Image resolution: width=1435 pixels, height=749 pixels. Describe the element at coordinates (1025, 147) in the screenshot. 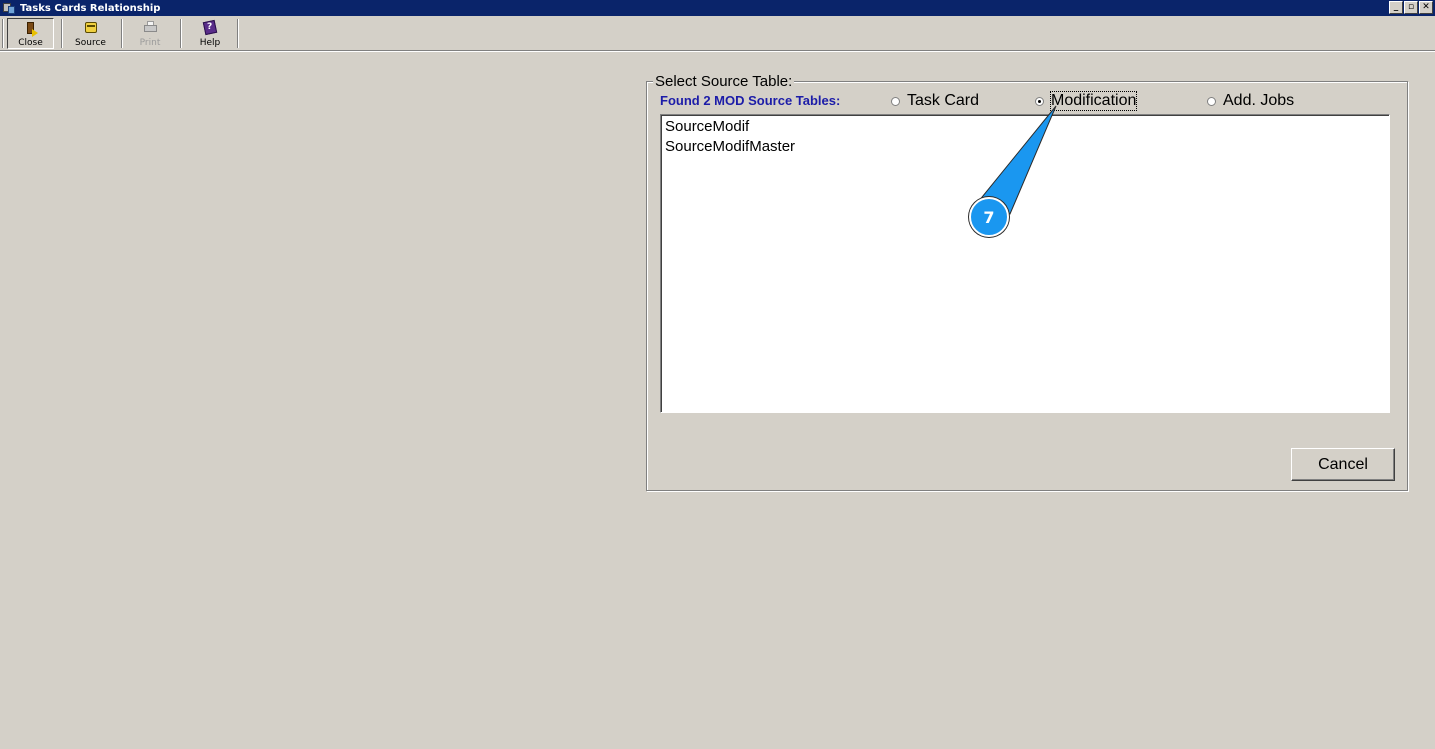

I see `list-item: SourceModifMaster` at that location.